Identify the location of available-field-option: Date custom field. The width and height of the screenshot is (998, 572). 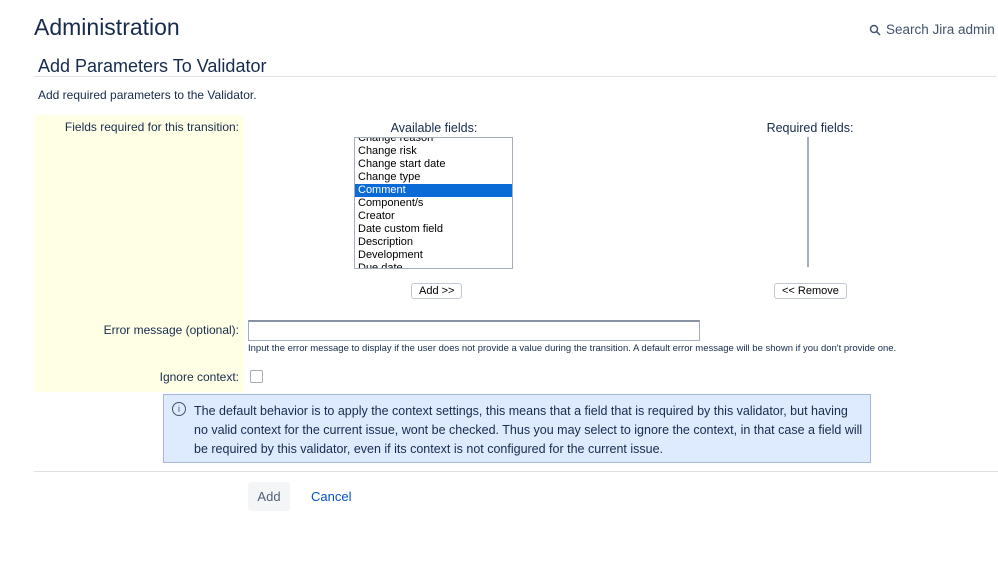
(433, 229).